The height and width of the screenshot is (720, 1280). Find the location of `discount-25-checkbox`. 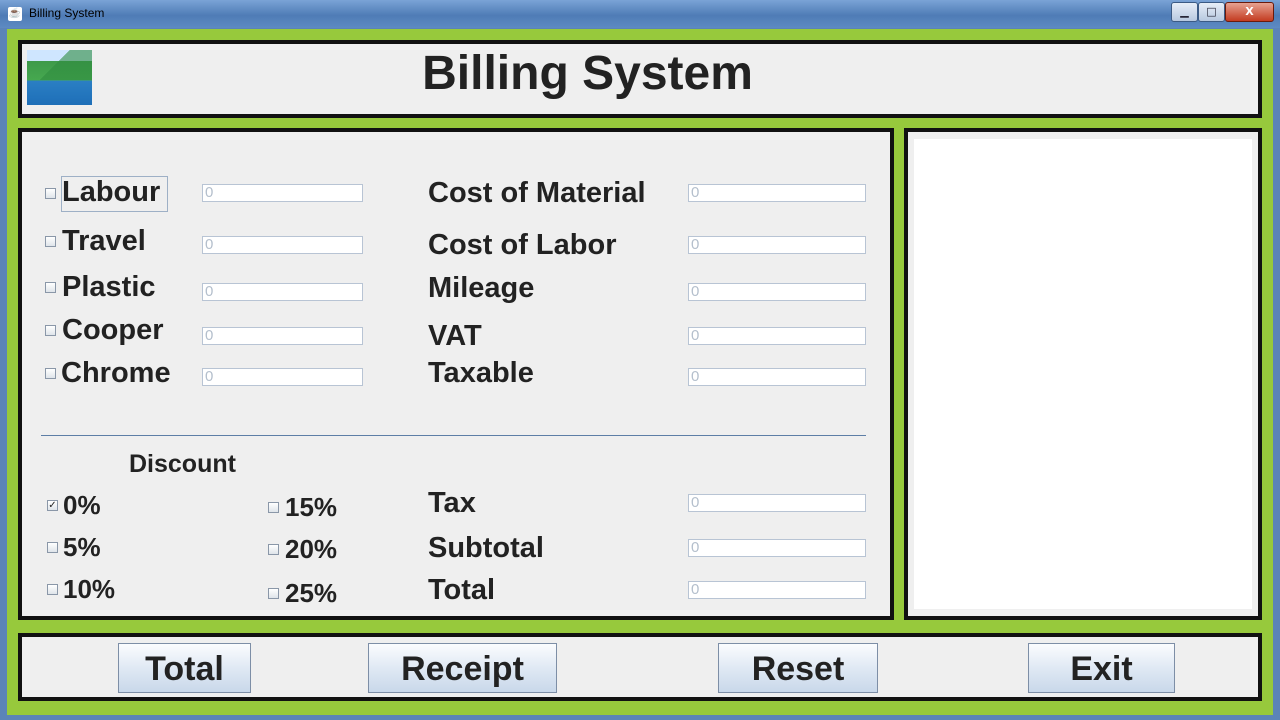

discount-25-checkbox is located at coordinates (273, 593).